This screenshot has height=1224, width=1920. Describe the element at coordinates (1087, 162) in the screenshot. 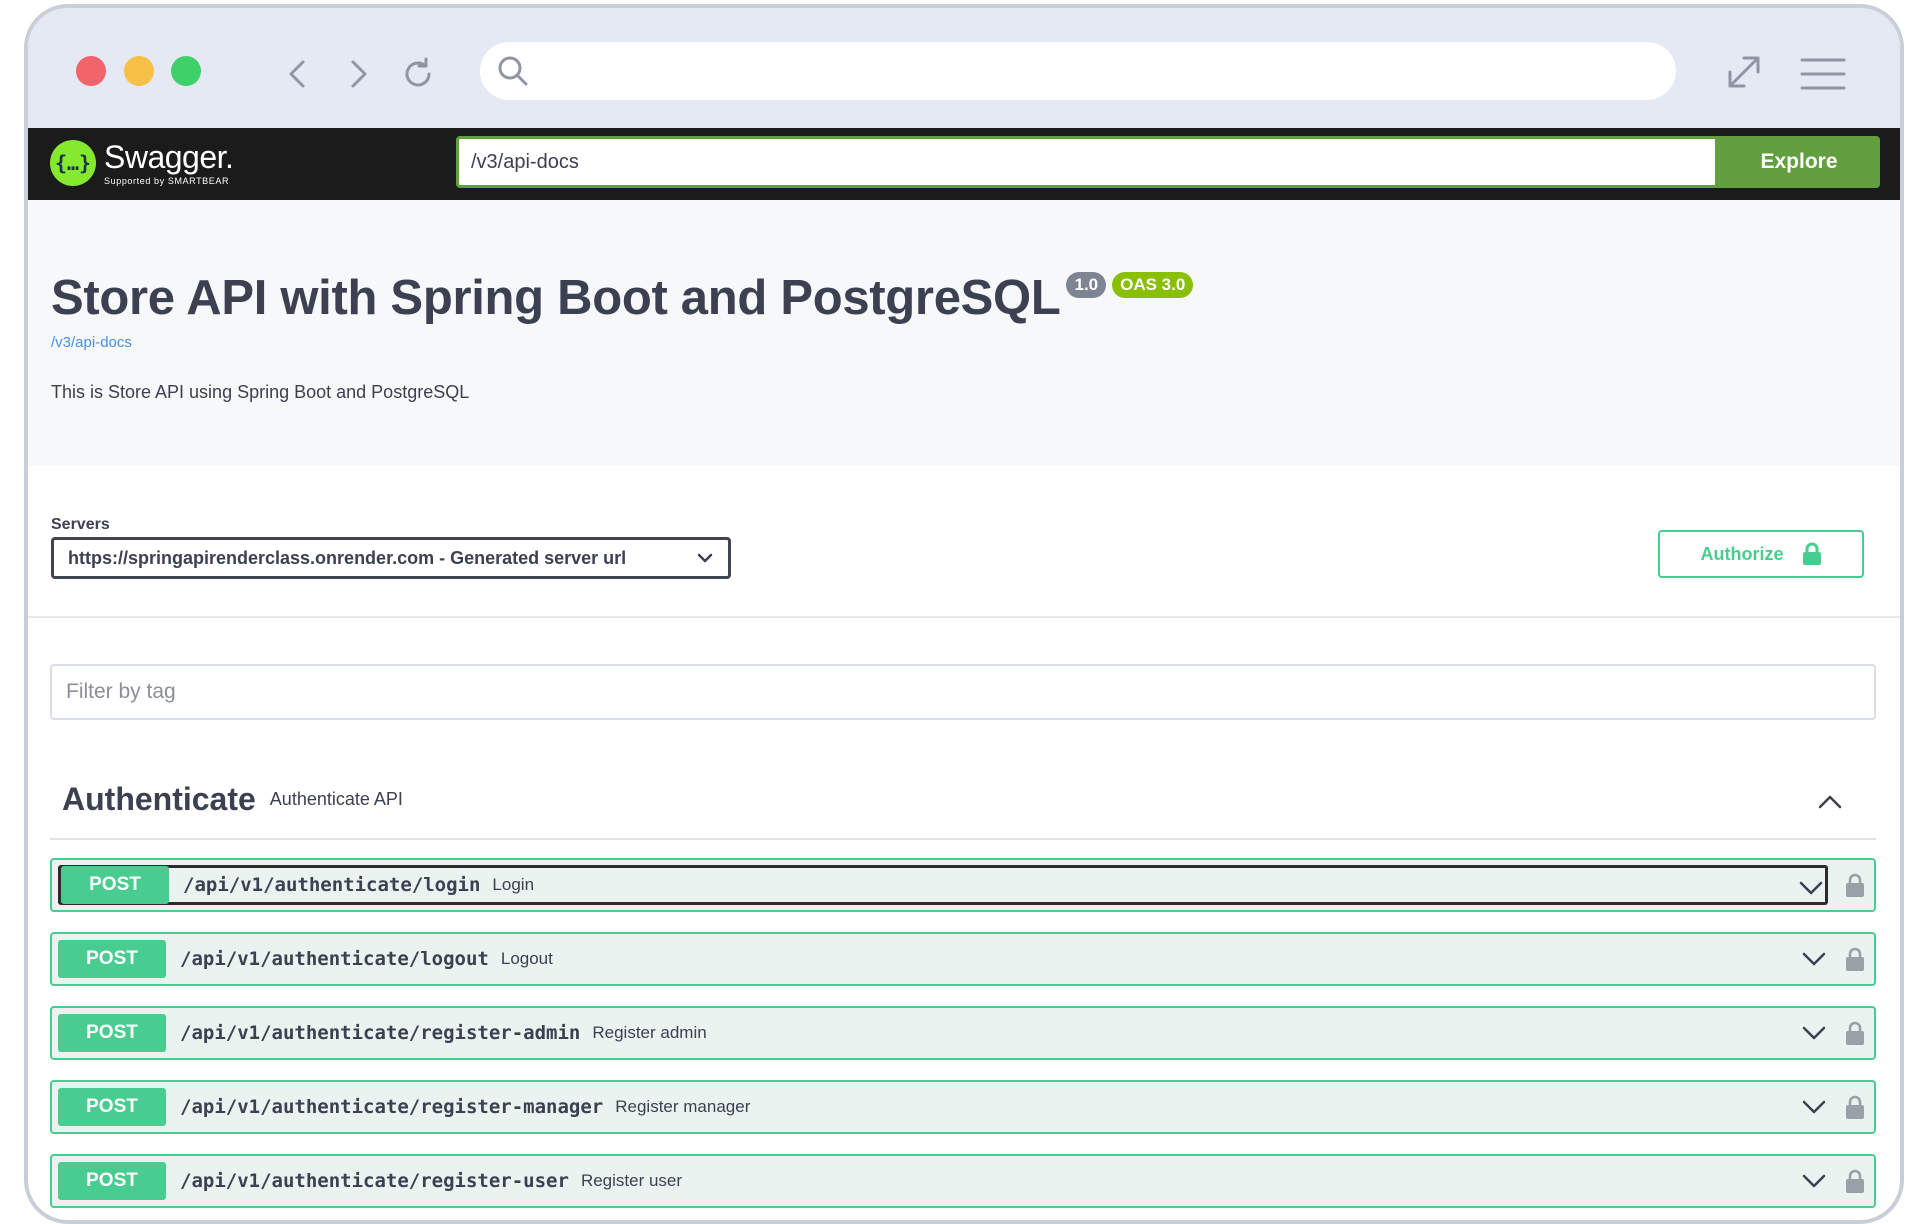

I see `spec-url-input: /v3/api-docs` at that location.